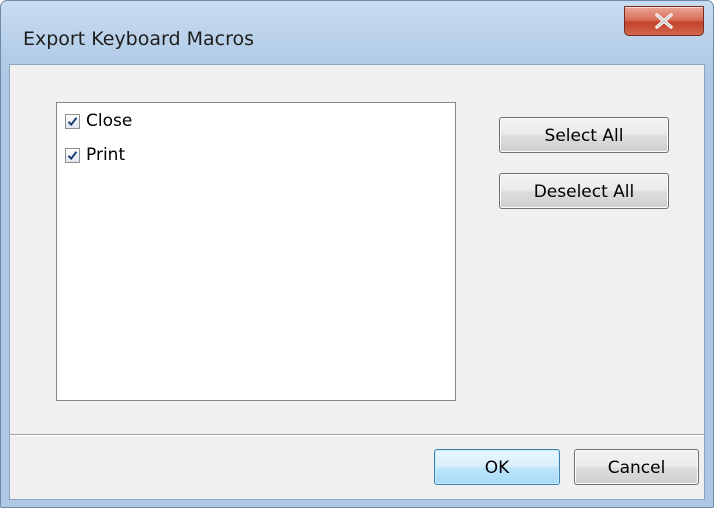 This screenshot has height=510, width=716. Describe the element at coordinates (636, 467) in the screenshot. I see `cancel-button: Cancel` at that location.